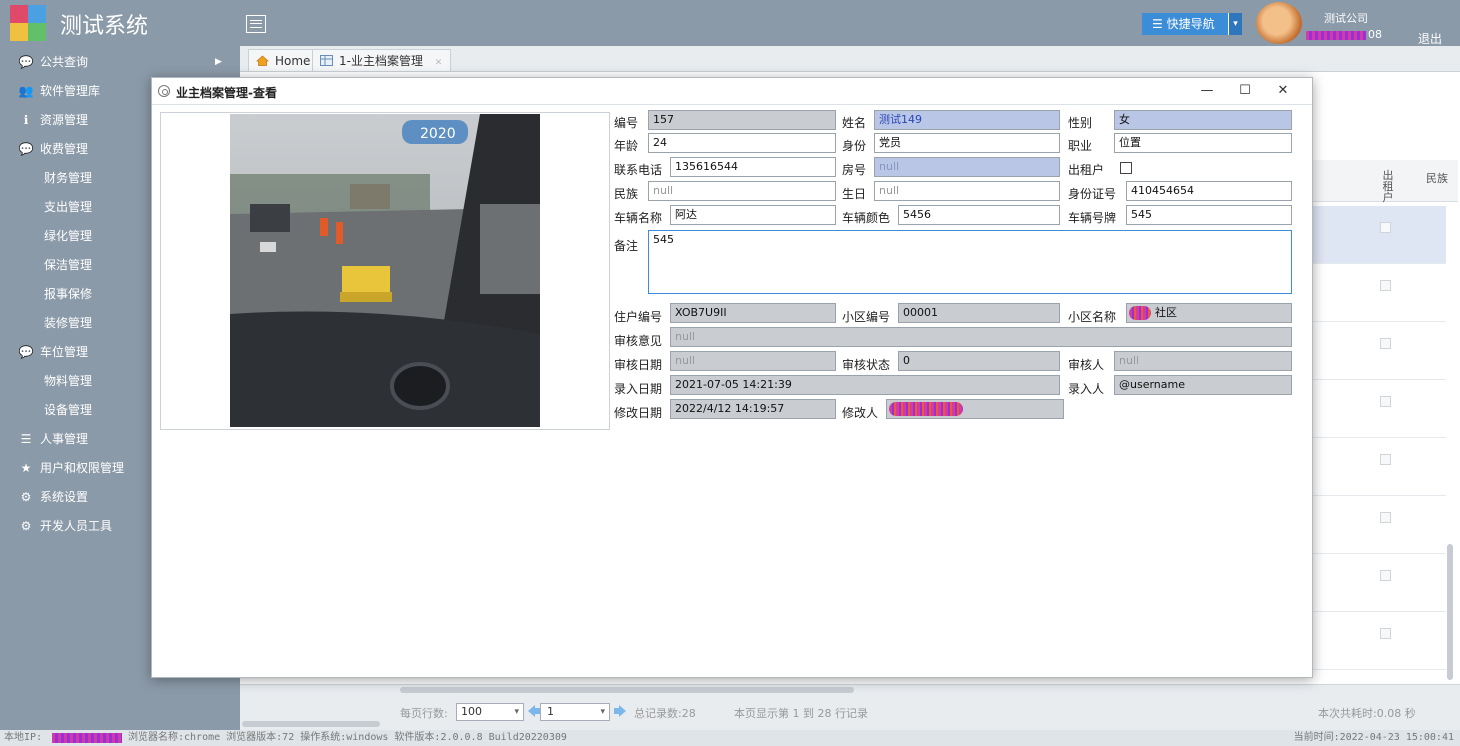  I want to click on close-icon: ✕, so click(439, 63).